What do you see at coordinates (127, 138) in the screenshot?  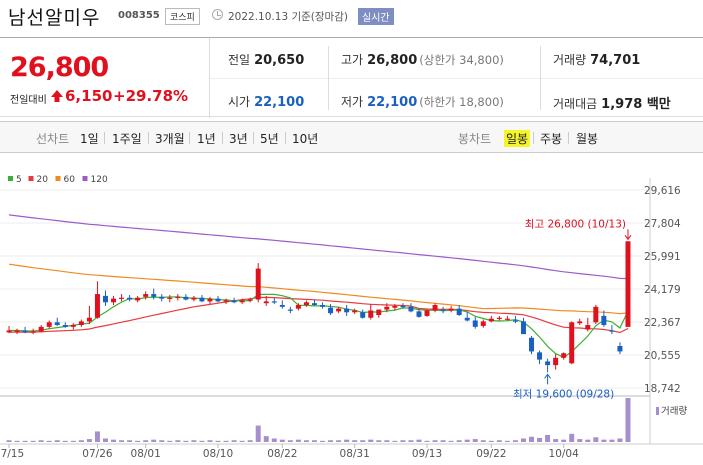 I see `period-1w-button: 1주일` at bounding box center [127, 138].